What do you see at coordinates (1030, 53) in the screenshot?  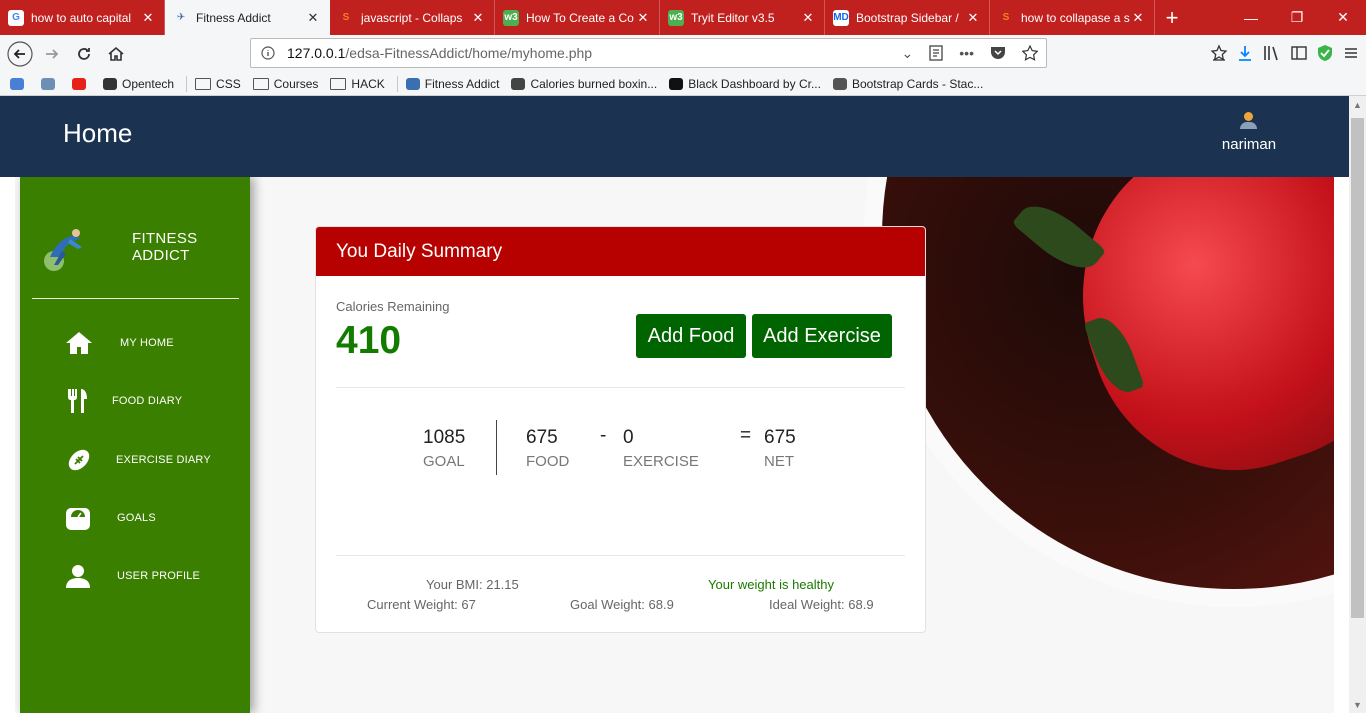 I see `bookmark-star-icon` at bounding box center [1030, 53].